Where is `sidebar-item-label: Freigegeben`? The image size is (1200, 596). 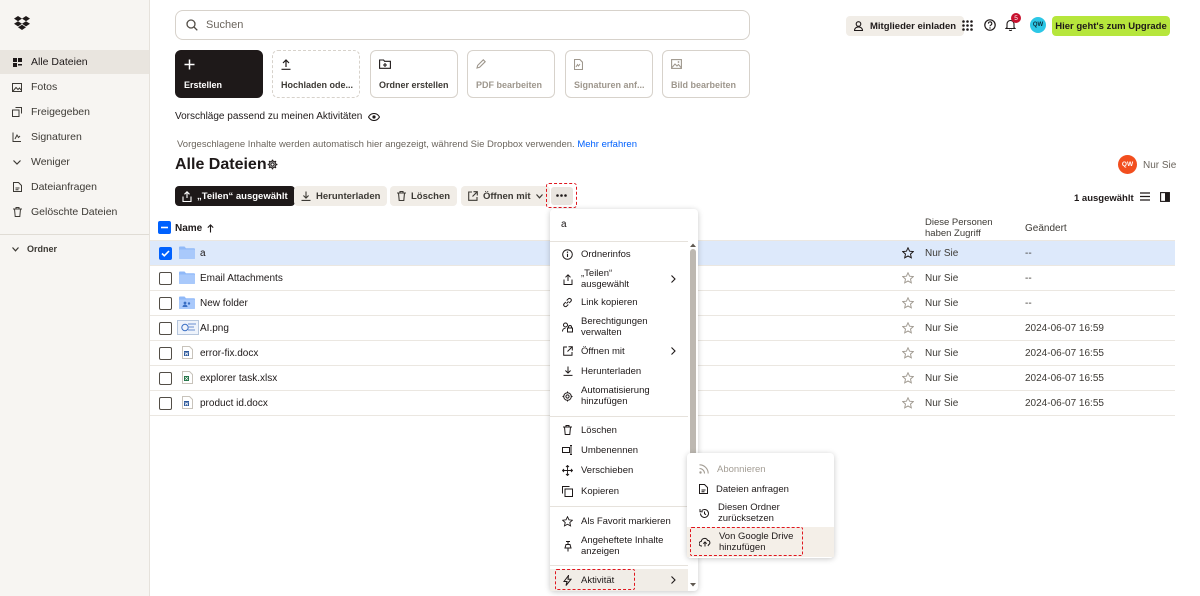
sidebar-item-label: Freigegeben is located at coordinates (60, 112).